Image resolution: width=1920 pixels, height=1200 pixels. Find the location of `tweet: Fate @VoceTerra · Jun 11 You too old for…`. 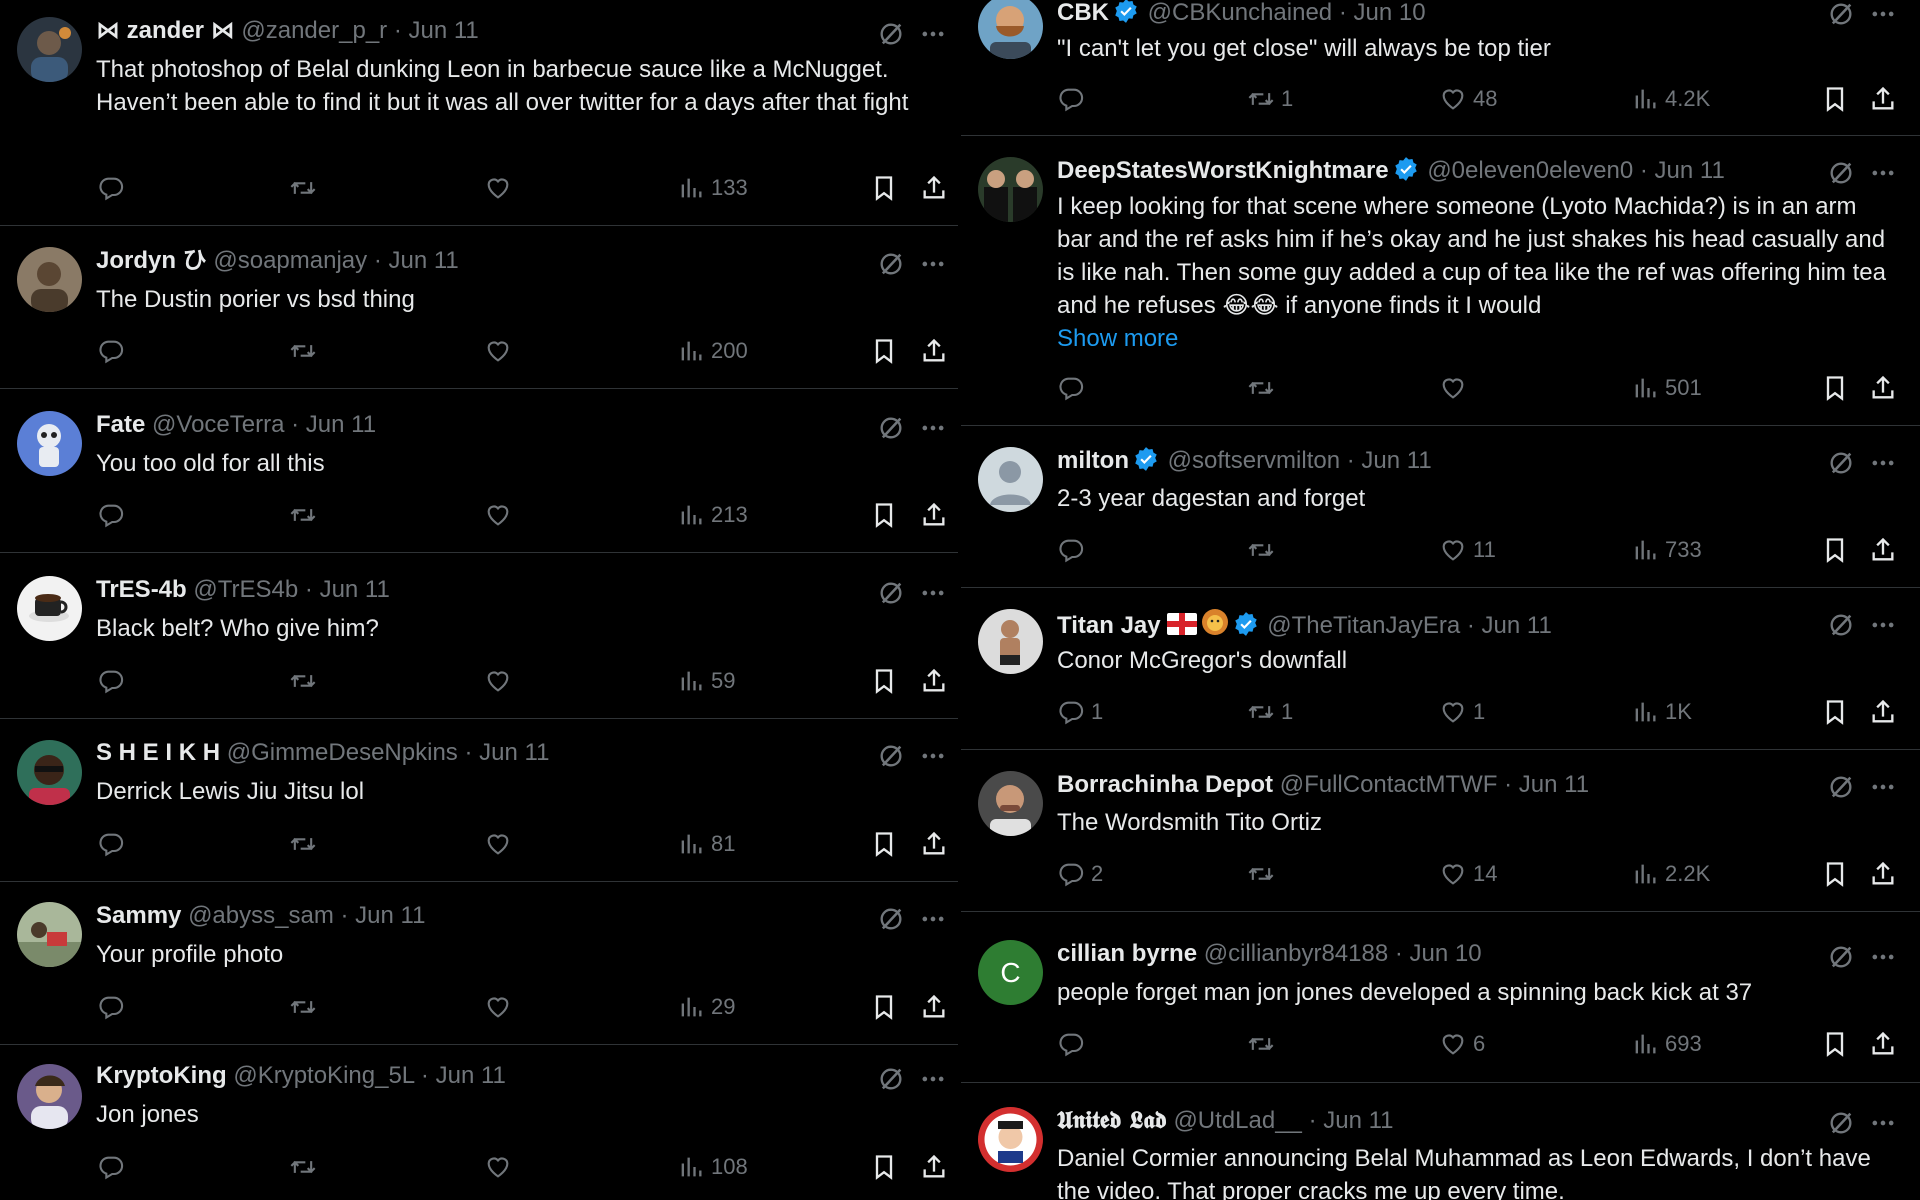

tweet: Fate @VoceTerra · Jun 11 You too old for… is located at coordinates (479, 471).